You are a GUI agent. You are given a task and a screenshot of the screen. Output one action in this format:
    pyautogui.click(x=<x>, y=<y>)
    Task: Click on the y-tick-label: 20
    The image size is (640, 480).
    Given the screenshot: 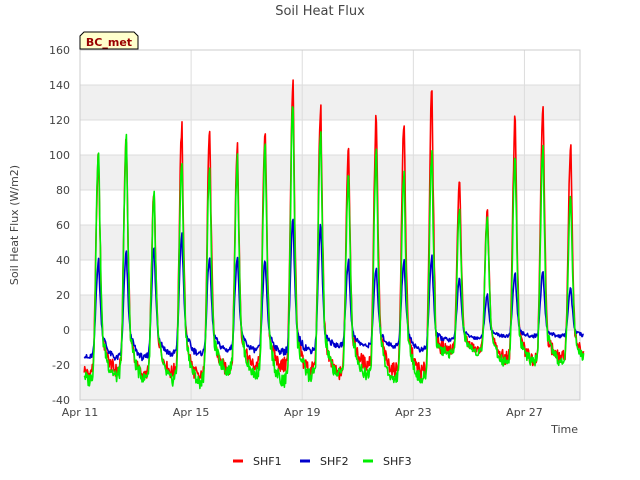 What is the action you would take?
    pyautogui.click(x=63, y=295)
    